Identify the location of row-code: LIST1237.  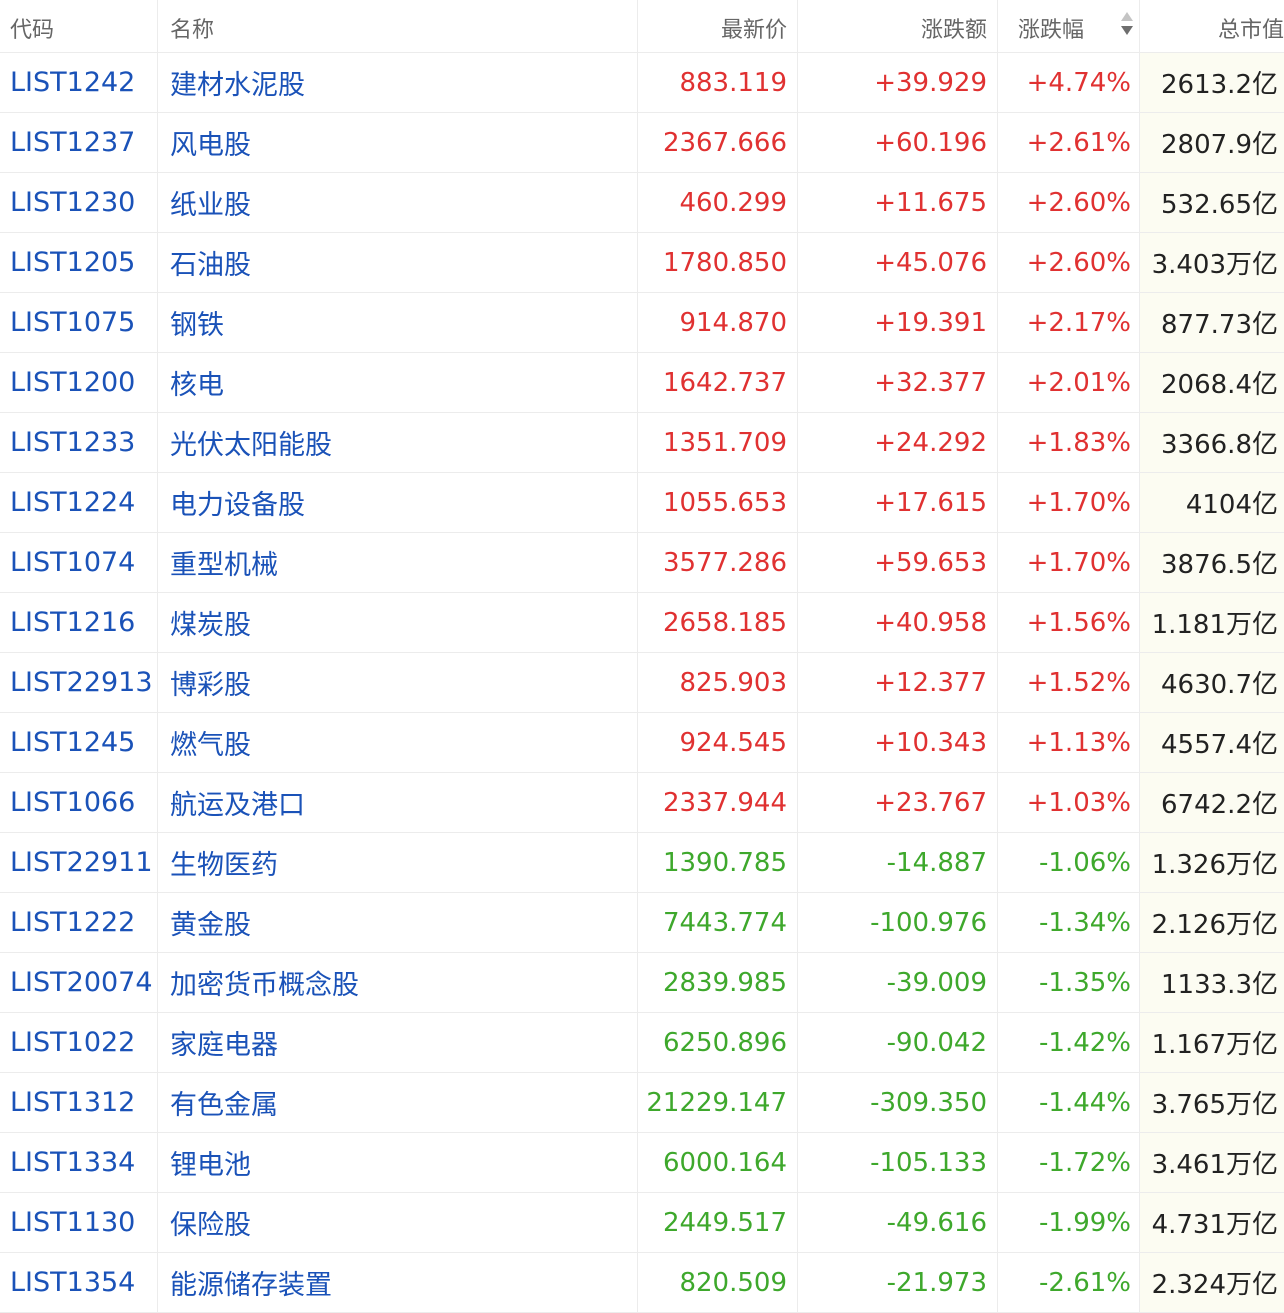
(79, 142).